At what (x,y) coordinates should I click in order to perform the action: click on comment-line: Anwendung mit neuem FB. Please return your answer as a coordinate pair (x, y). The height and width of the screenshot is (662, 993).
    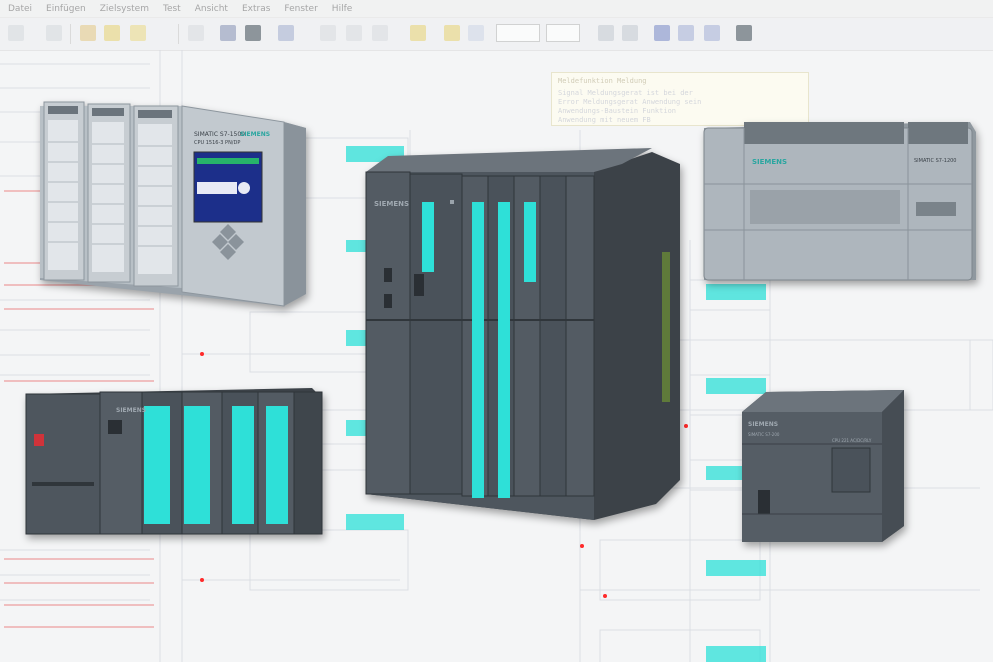
    Looking at the image, I should click on (604, 120).